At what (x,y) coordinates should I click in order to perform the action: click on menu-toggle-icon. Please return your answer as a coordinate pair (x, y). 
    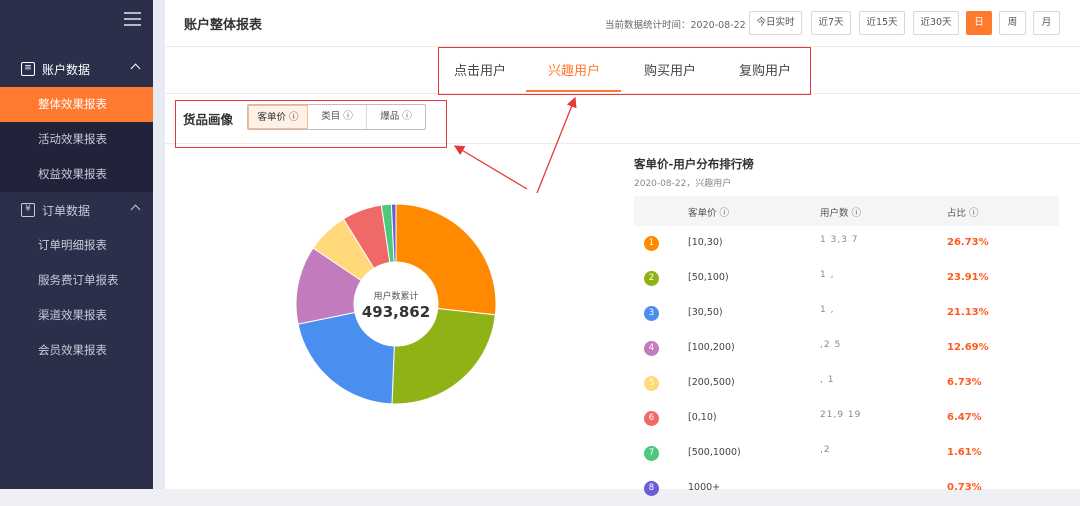
    Looking at the image, I should click on (132, 19).